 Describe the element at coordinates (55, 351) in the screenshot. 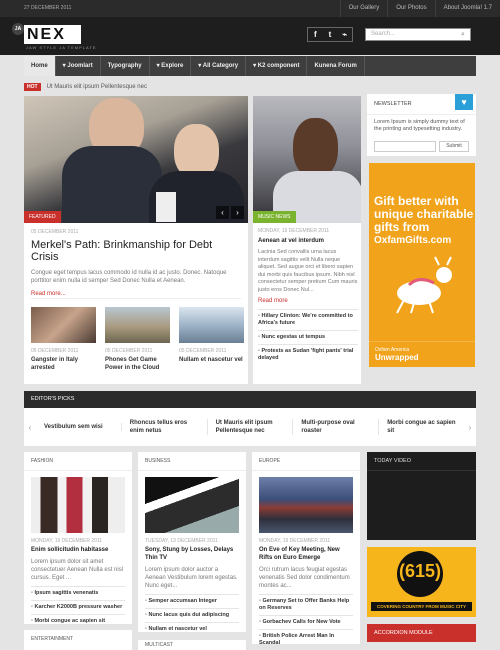

I see `thumb-date: 05 DECEMBER 2011` at that location.